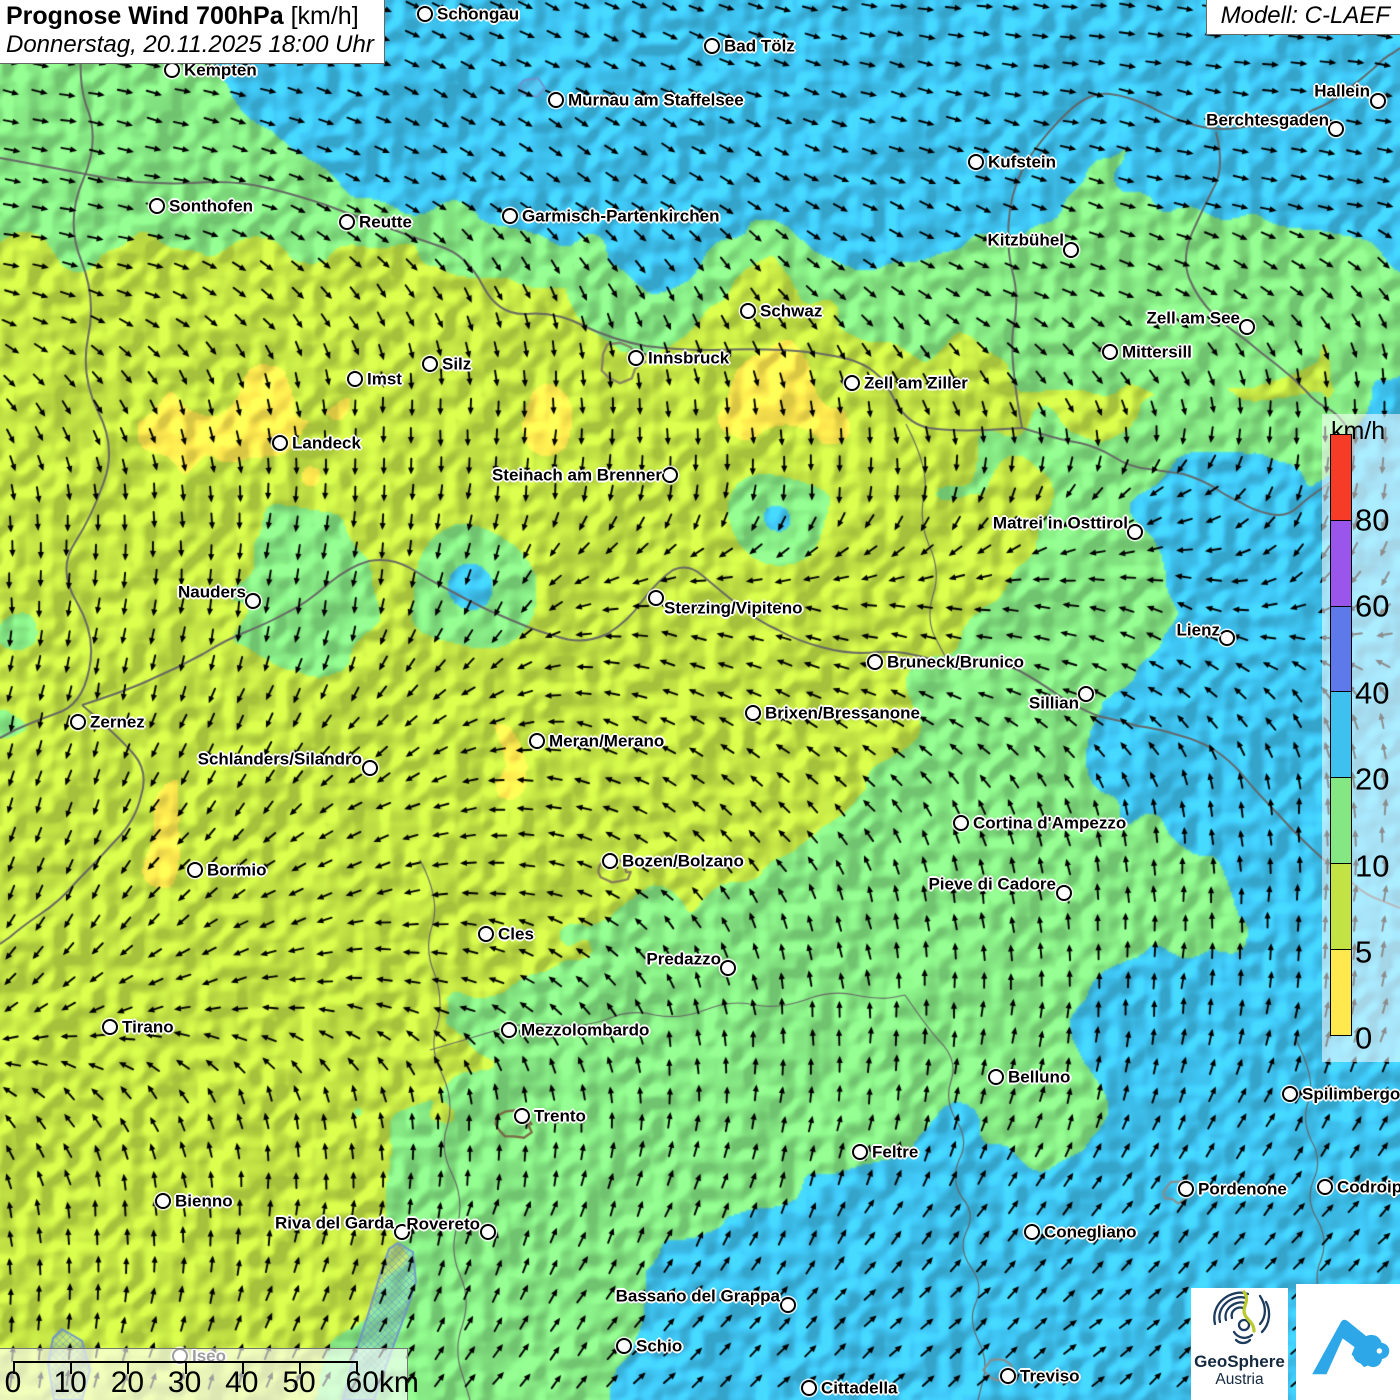  I want to click on forecast-datetime: Donnerstag, 20.11.2025 18:00 Uhr, so click(190, 44).